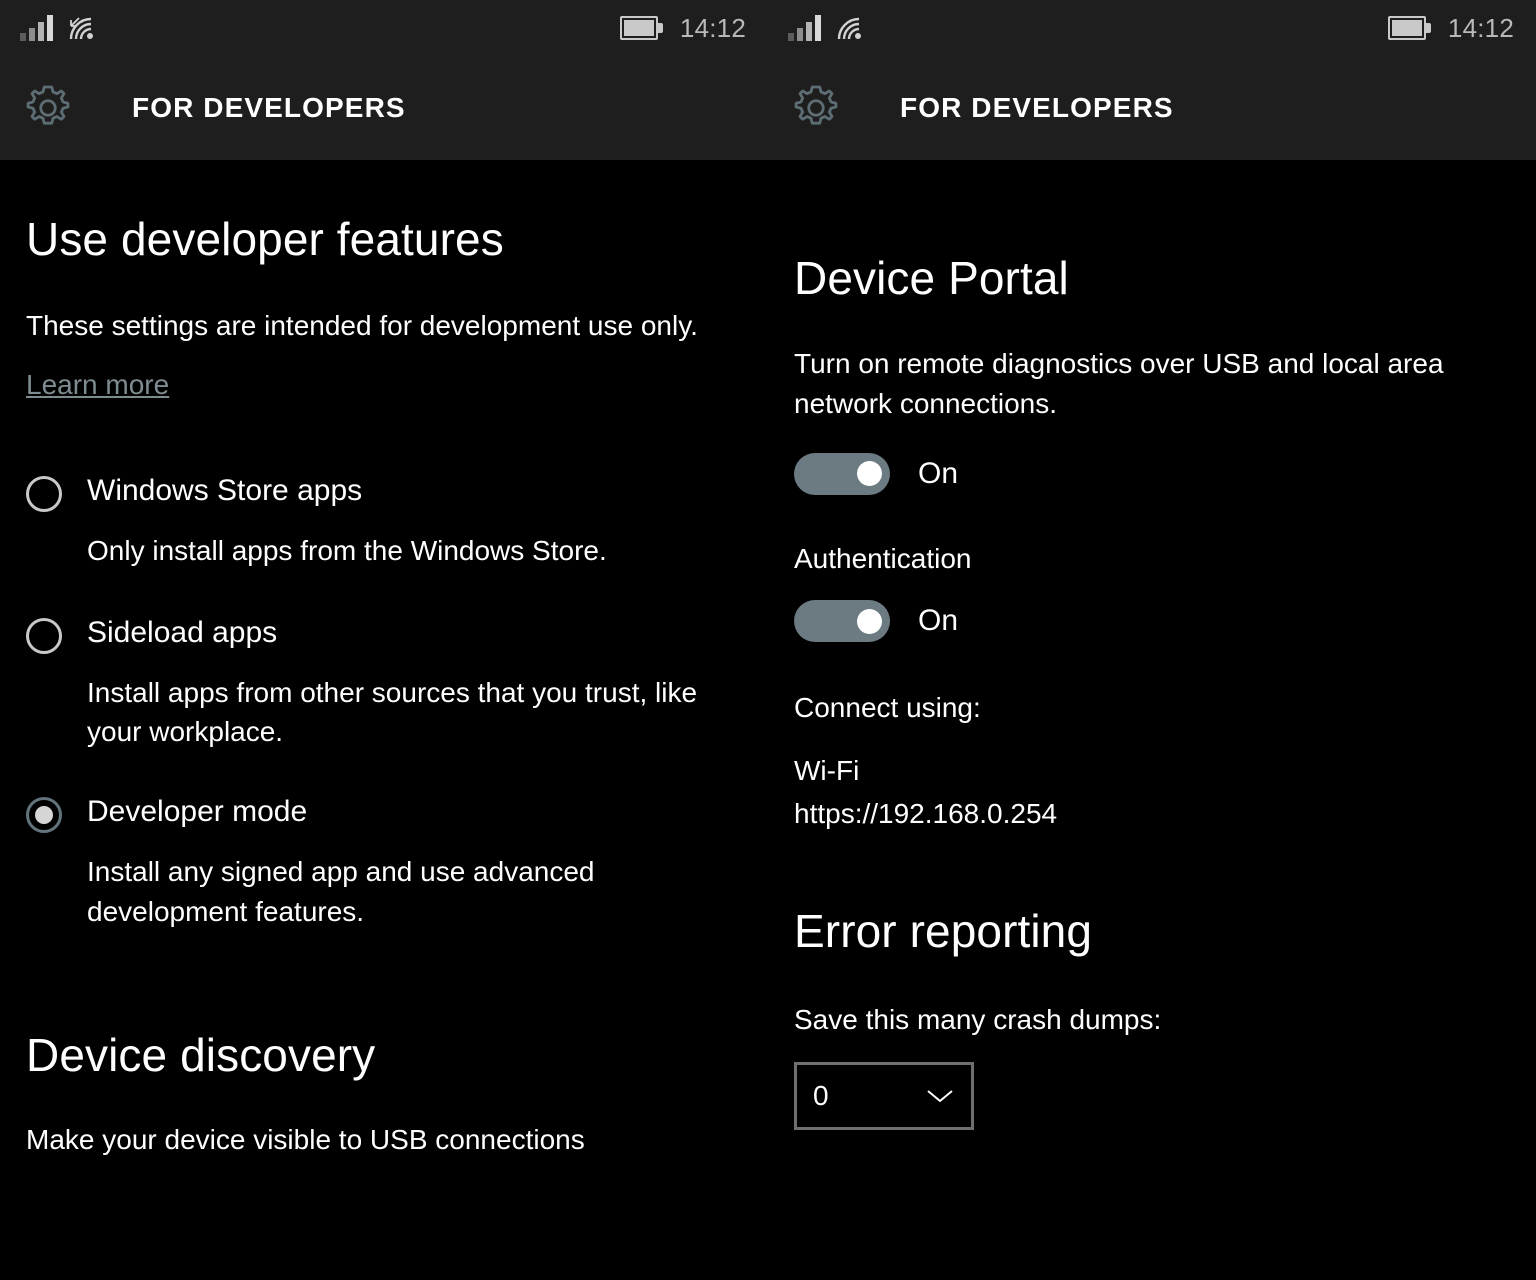  I want to click on radio-option-sideload-apps: Sideload apps, so click(384, 634).